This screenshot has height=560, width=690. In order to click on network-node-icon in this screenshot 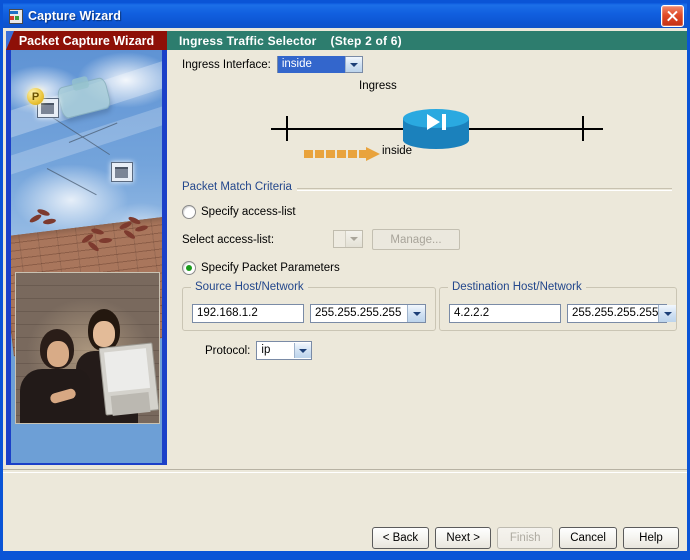, I will do `click(122, 172)`.